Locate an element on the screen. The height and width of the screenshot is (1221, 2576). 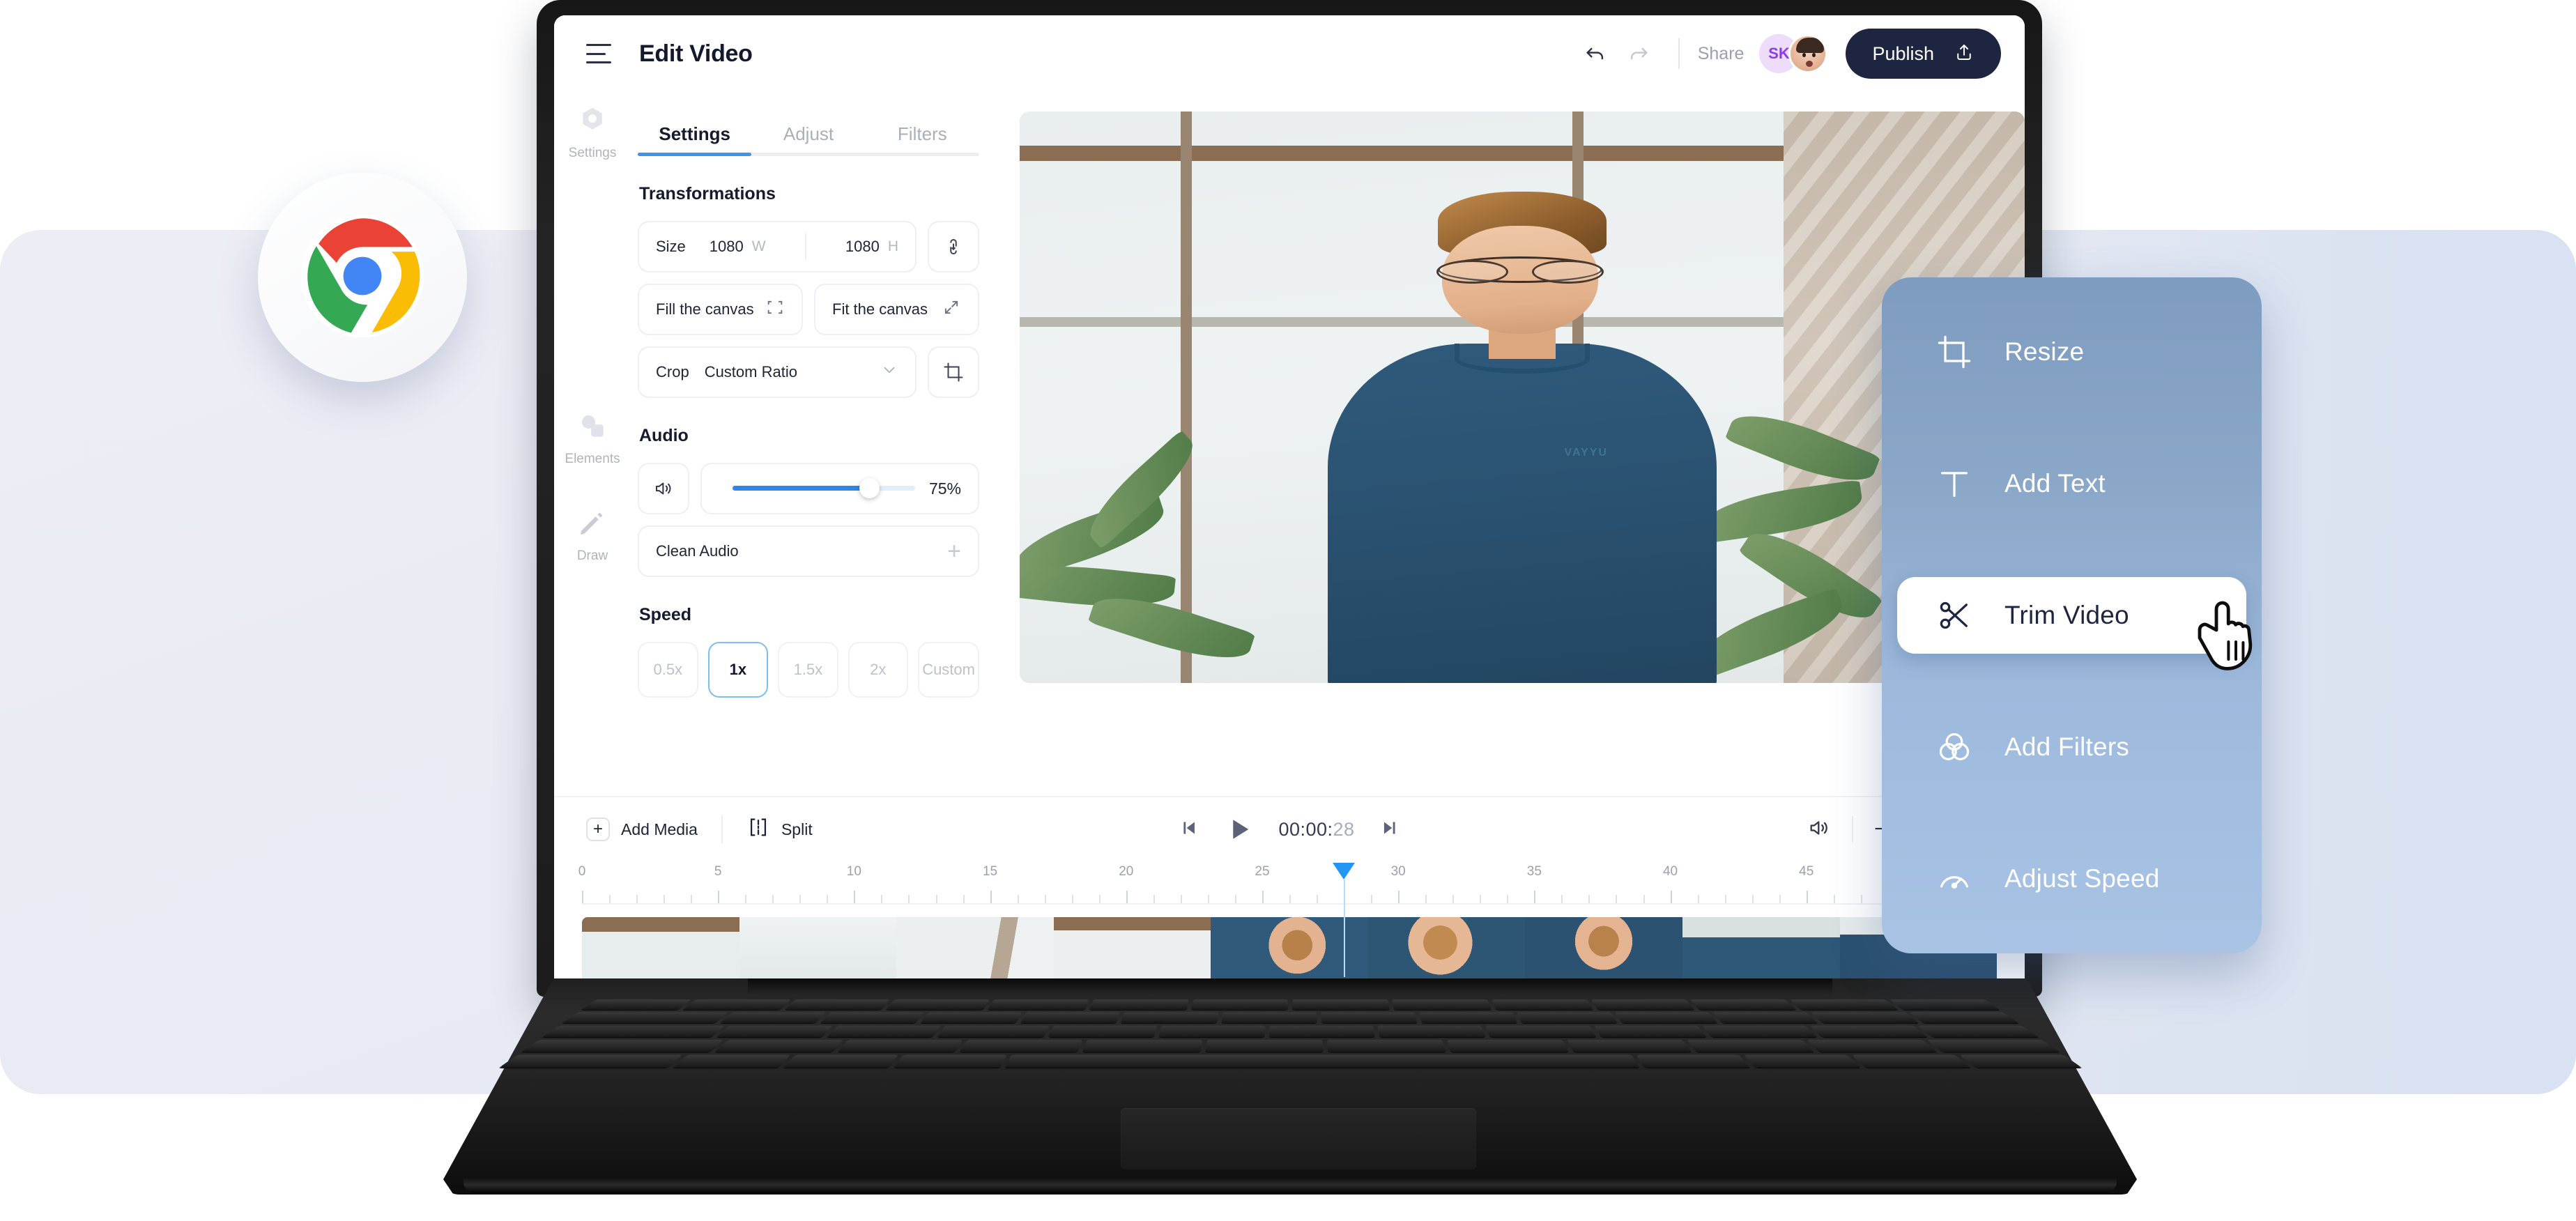
clean-audio-button: Clean Audio + is located at coordinates (808, 551).